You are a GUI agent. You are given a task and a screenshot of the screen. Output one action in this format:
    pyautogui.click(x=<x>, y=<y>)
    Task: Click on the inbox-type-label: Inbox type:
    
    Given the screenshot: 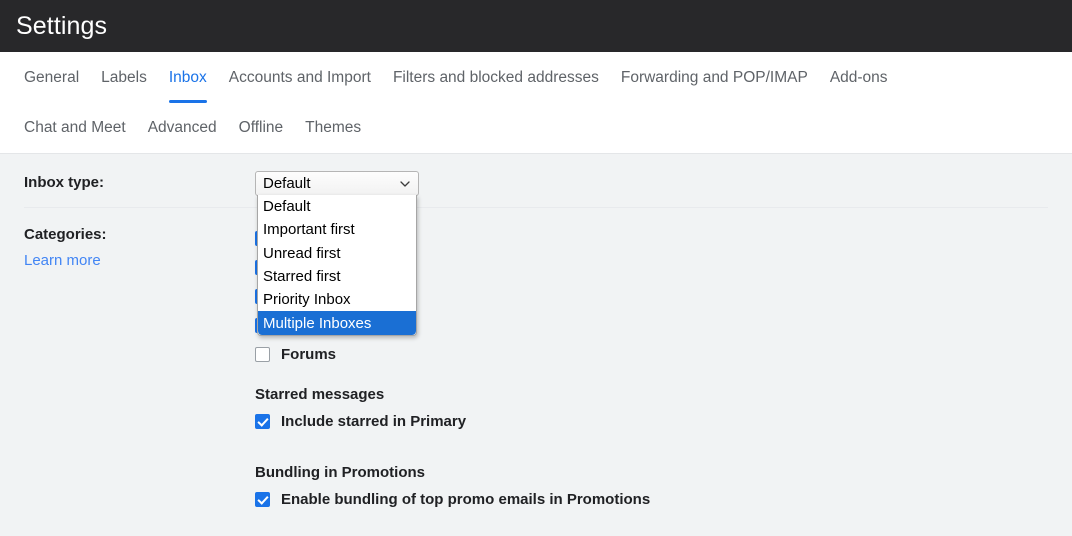 What is the action you would take?
    pyautogui.click(x=64, y=182)
    